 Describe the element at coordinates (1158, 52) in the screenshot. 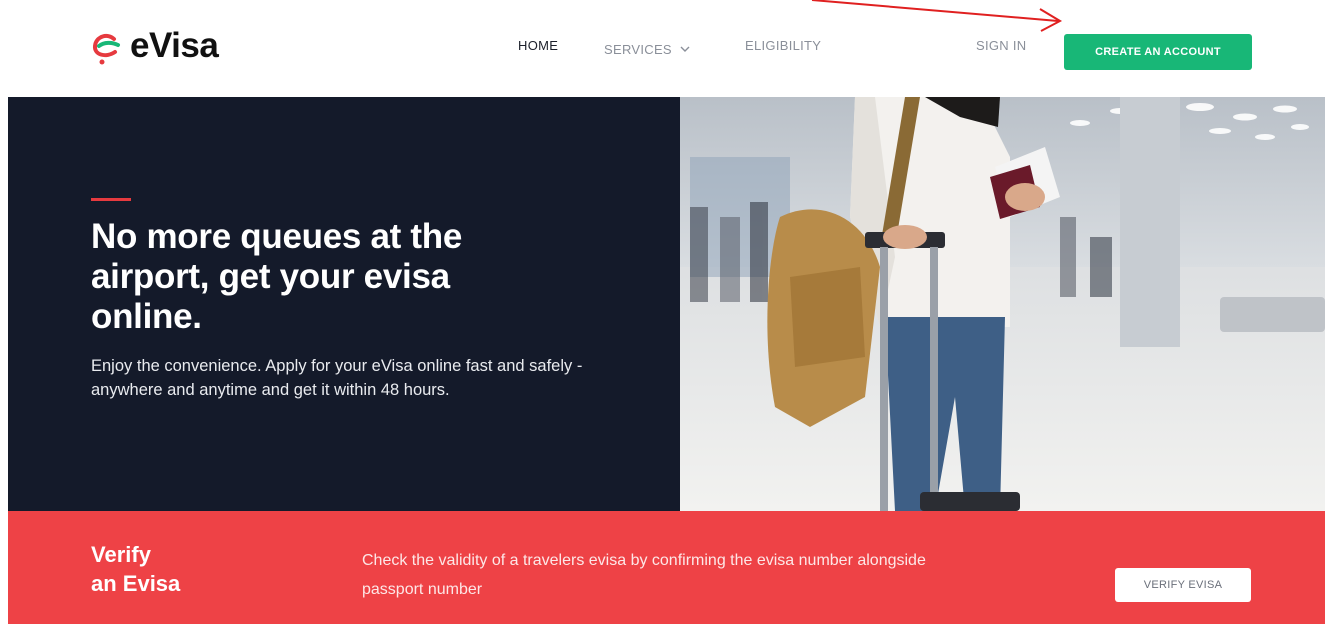

I see `create-account-button: CREATE AN ACCOUNT` at that location.